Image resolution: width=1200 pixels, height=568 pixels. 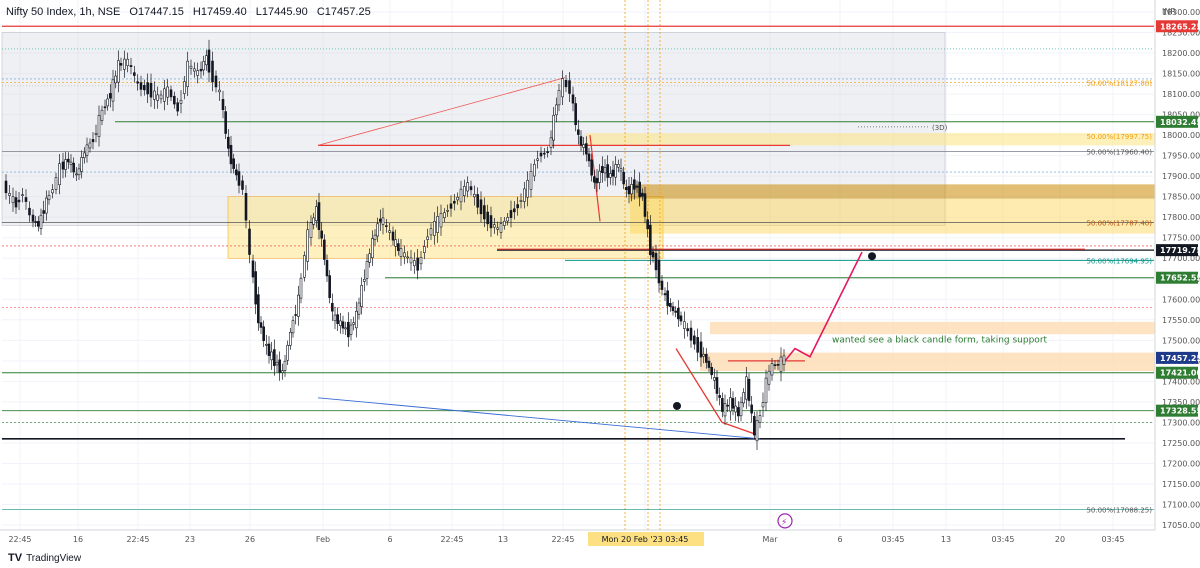 What do you see at coordinates (63, 12) in the screenshot?
I see `symbol-label: Nifty 50 Index, 1h, NSE` at bounding box center [63, 12].